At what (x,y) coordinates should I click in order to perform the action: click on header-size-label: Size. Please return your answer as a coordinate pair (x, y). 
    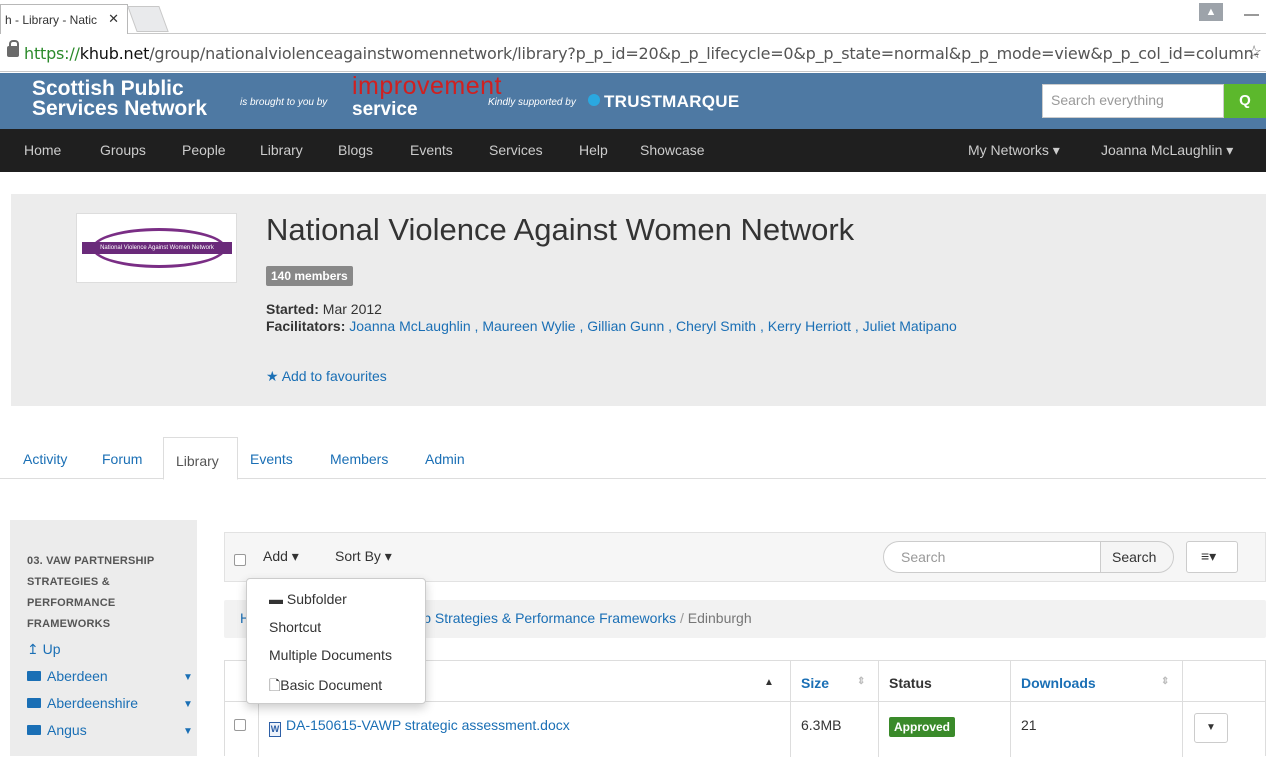
    Looking at the image, I should click on (815, 683).